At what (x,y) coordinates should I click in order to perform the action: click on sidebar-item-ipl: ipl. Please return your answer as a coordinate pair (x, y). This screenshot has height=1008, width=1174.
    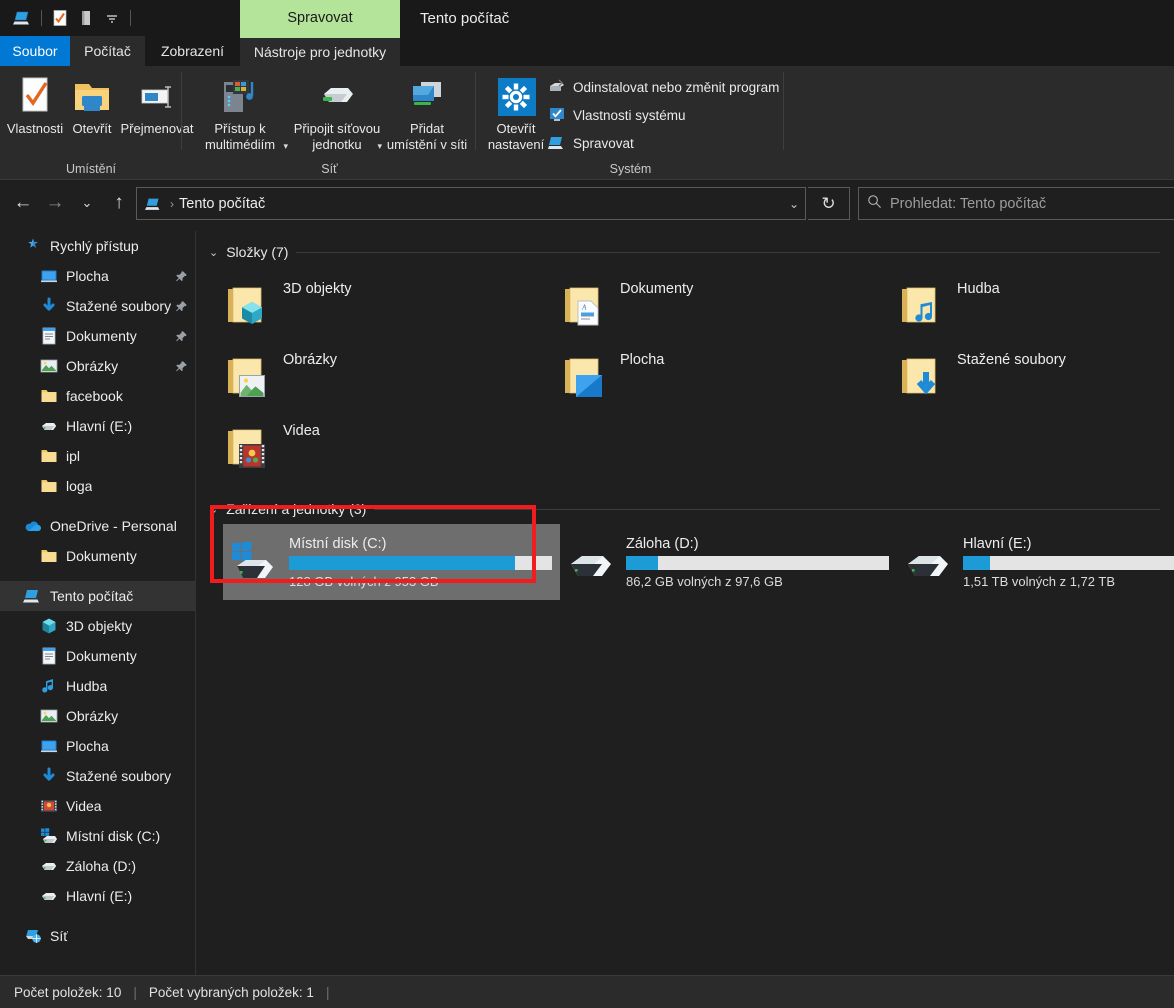
    Looking at the image, I should click on (97, 456).